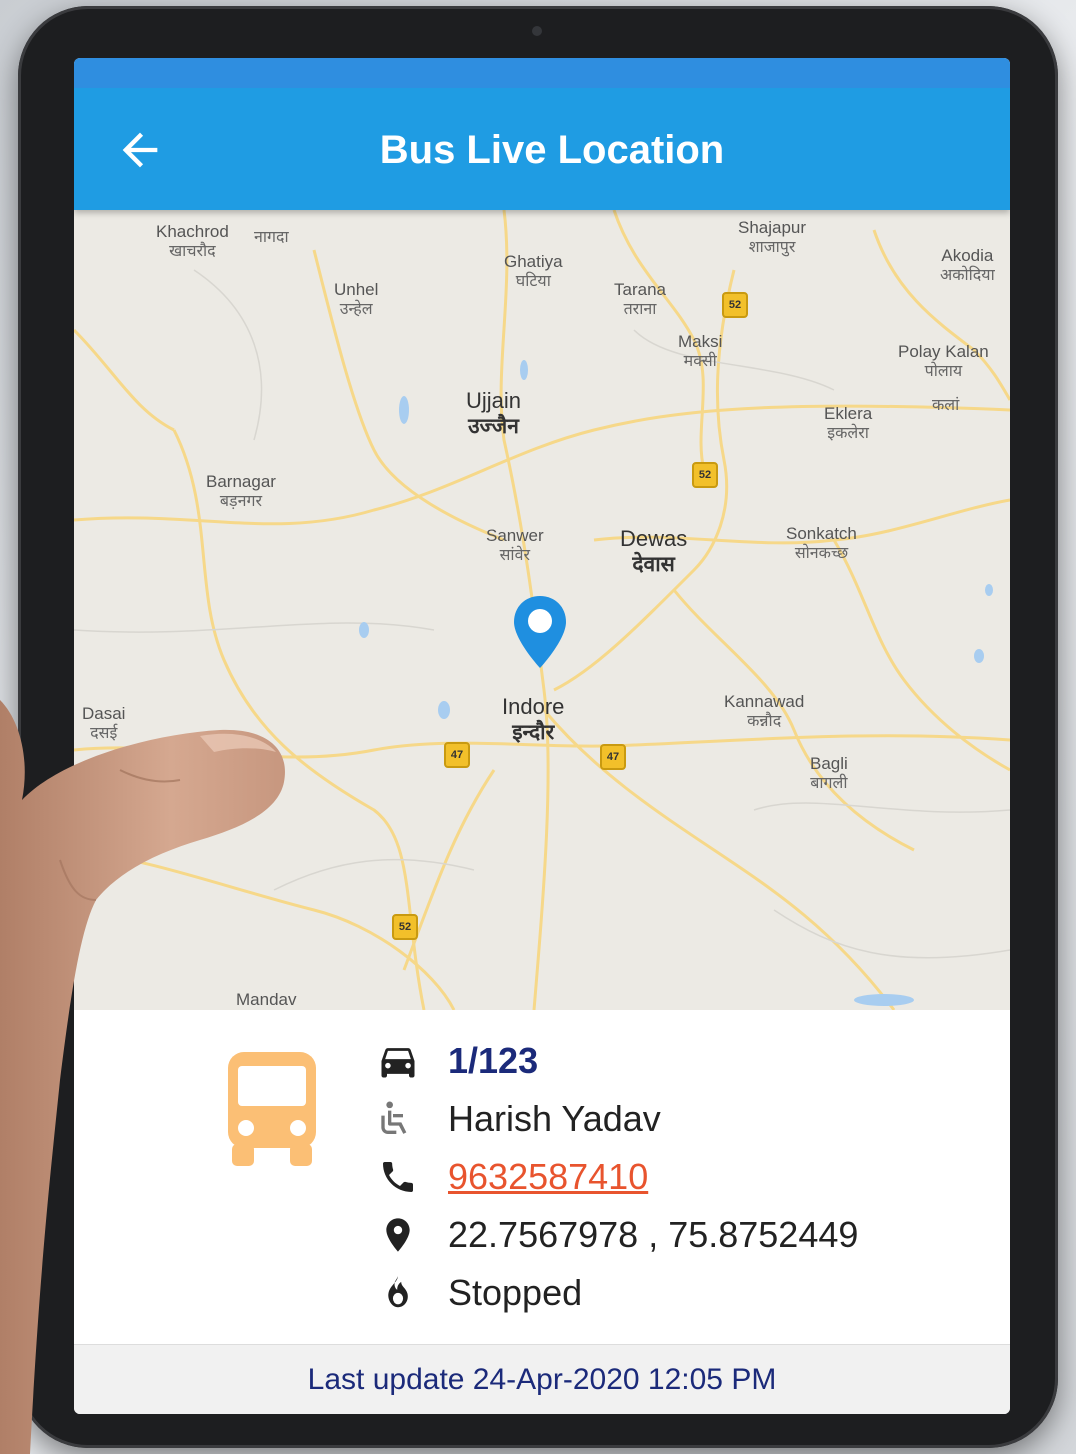 This screenshot has width=1076, height=1454. I want to click on map-label-mandav: Mandav, so click(266, 999).